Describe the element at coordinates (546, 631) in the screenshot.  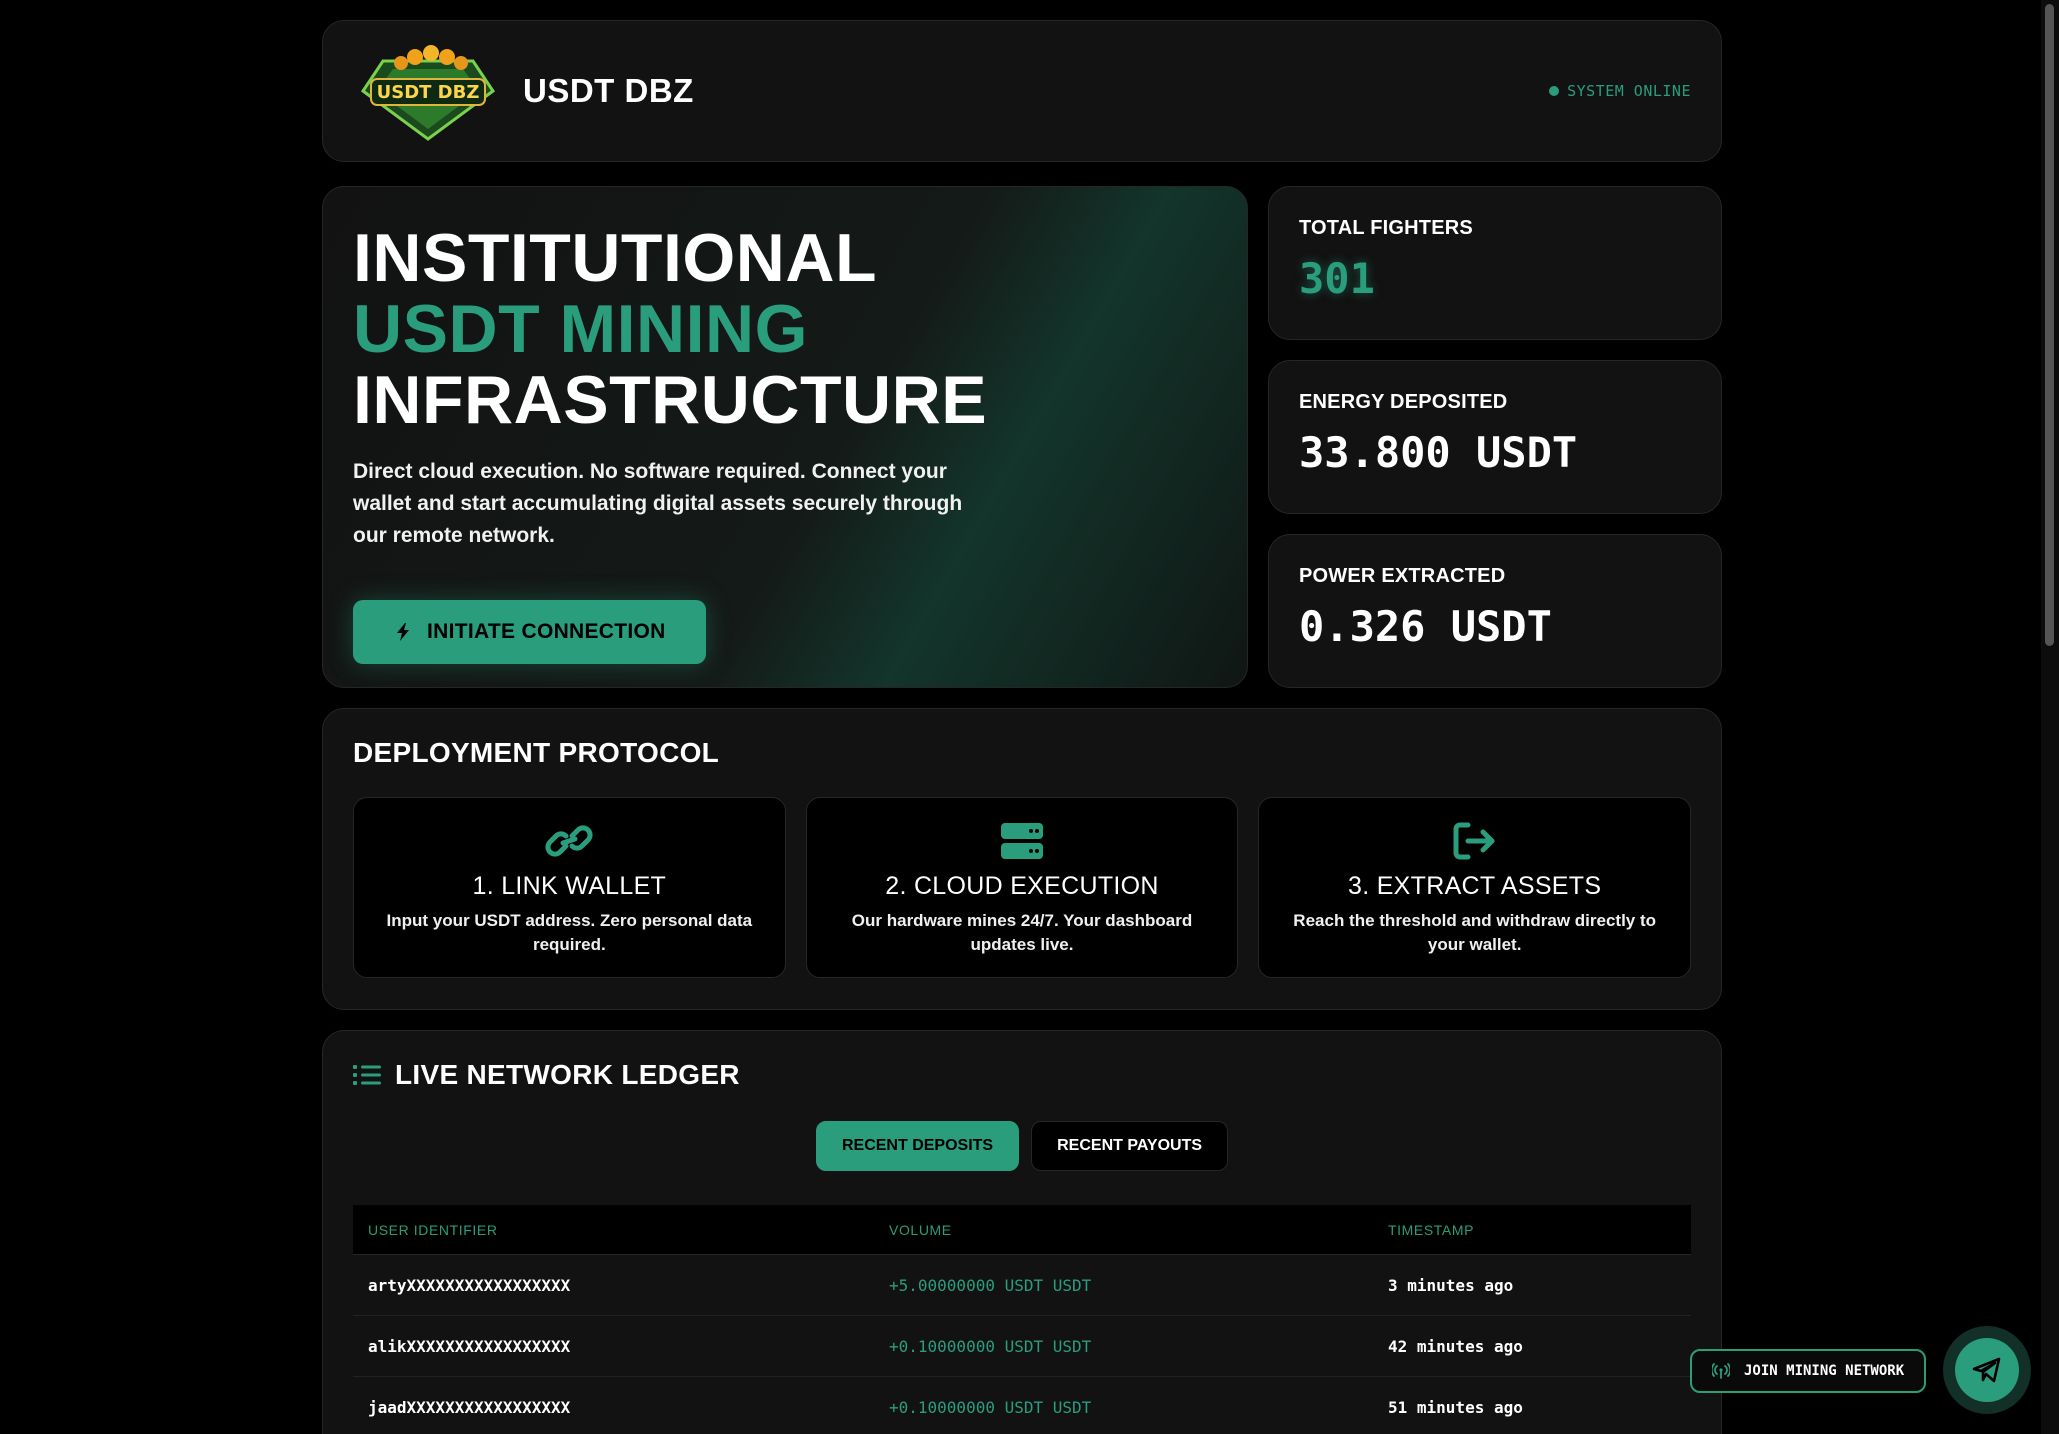
I see `initiate-connection-label: INITIATE CONNECTION` at that location.